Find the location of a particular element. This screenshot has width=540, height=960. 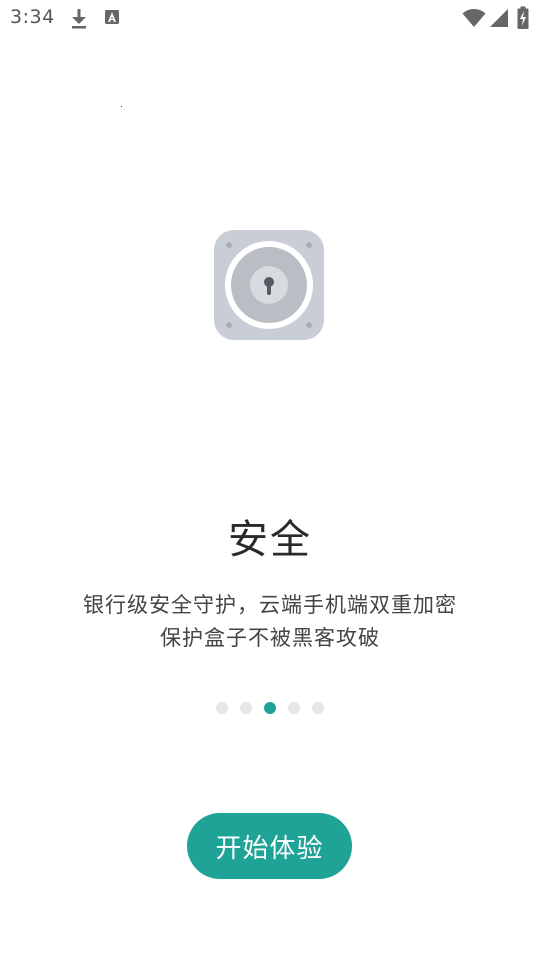

onboarding-title: 安全 is located at coordinates (270, 540).